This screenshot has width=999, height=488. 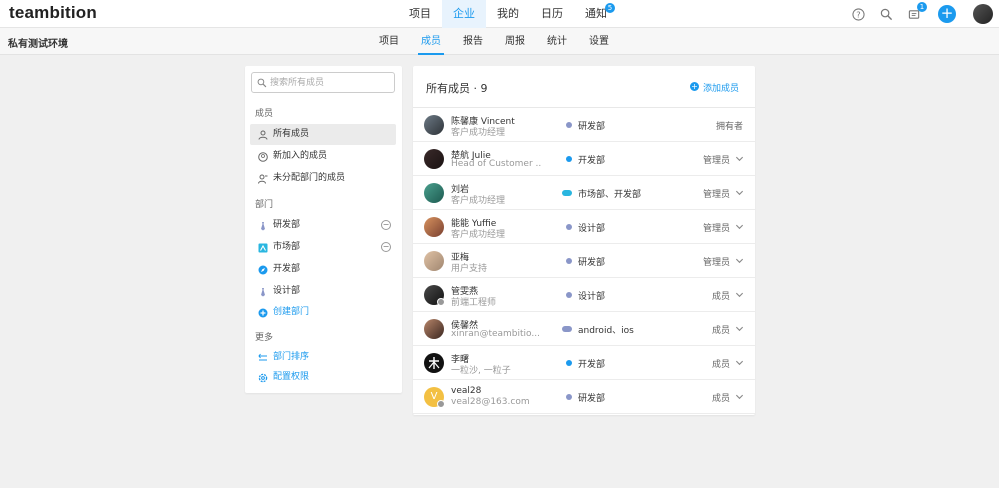 I want to click on member-row: 楚航 Julie Head of Customer ... 开发部 管理员, so click(x=584, y=159).